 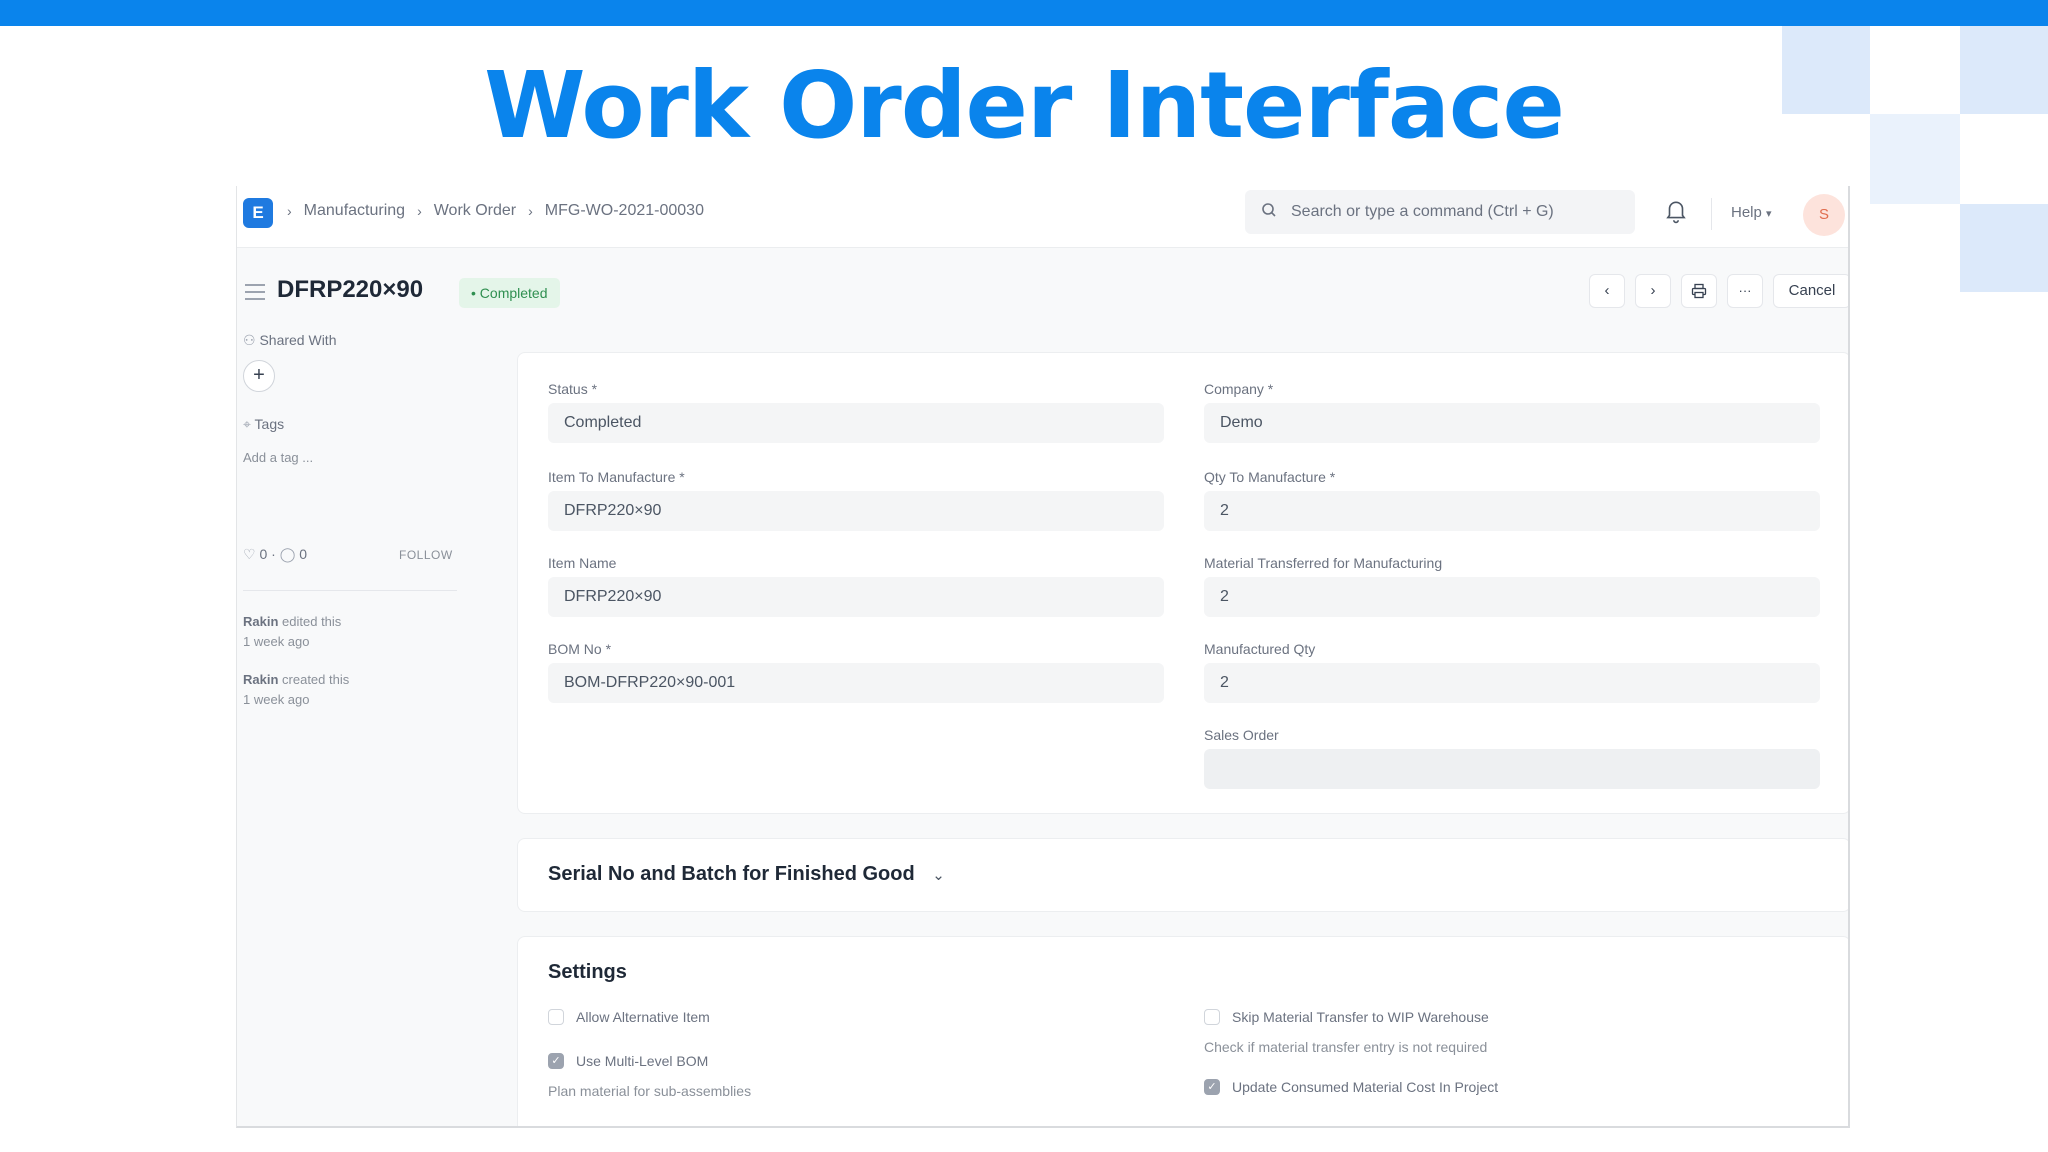 I want to click on activity-item: Rakin edited this 1 week ago, so click(x=292, y=632).